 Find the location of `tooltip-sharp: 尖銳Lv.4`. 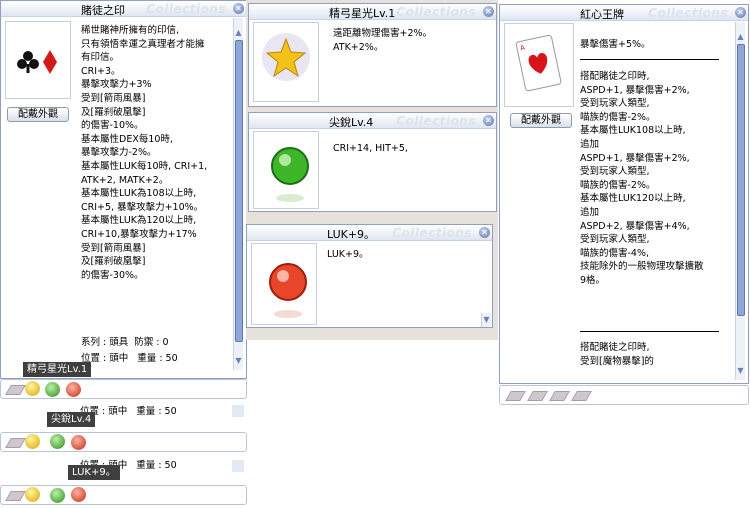

tooltip-sharp: 尖銳Lv.4 is located at coordinates (71, 419).